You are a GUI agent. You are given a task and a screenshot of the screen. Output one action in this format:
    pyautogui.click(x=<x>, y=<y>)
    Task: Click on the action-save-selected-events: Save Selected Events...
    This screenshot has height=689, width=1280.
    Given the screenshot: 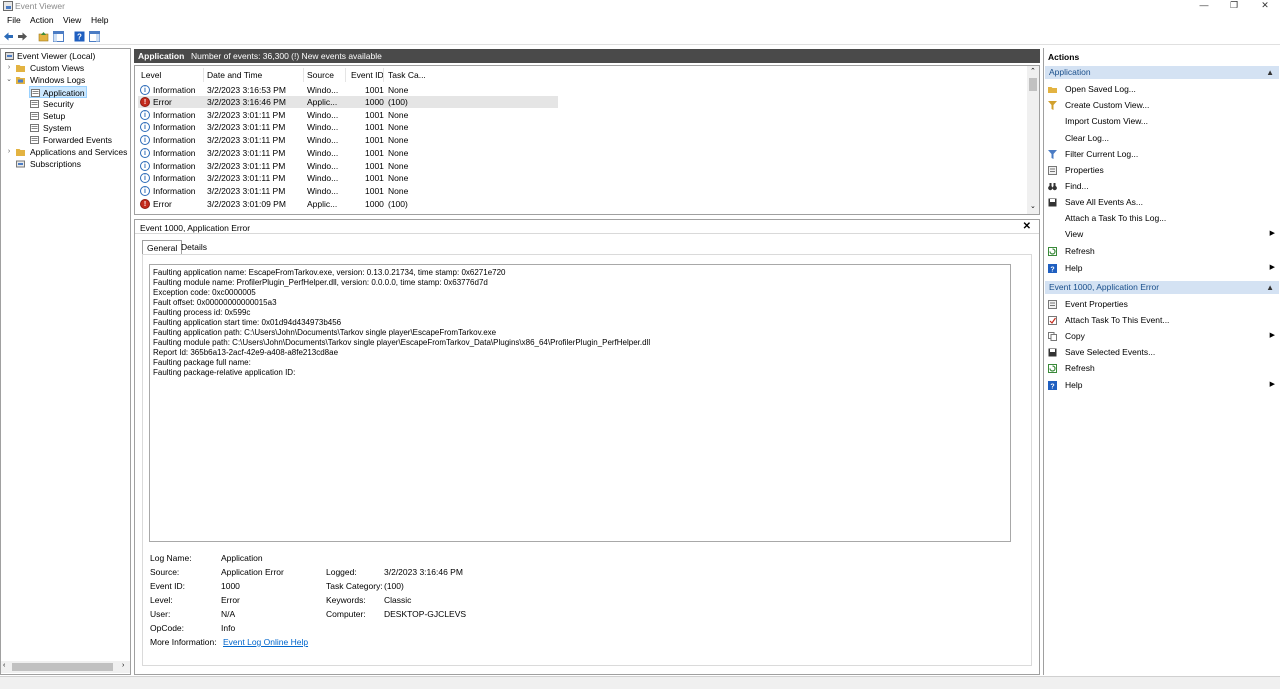 What is the action you would take?
    pyautogui.click(x=1162, y=352)
    